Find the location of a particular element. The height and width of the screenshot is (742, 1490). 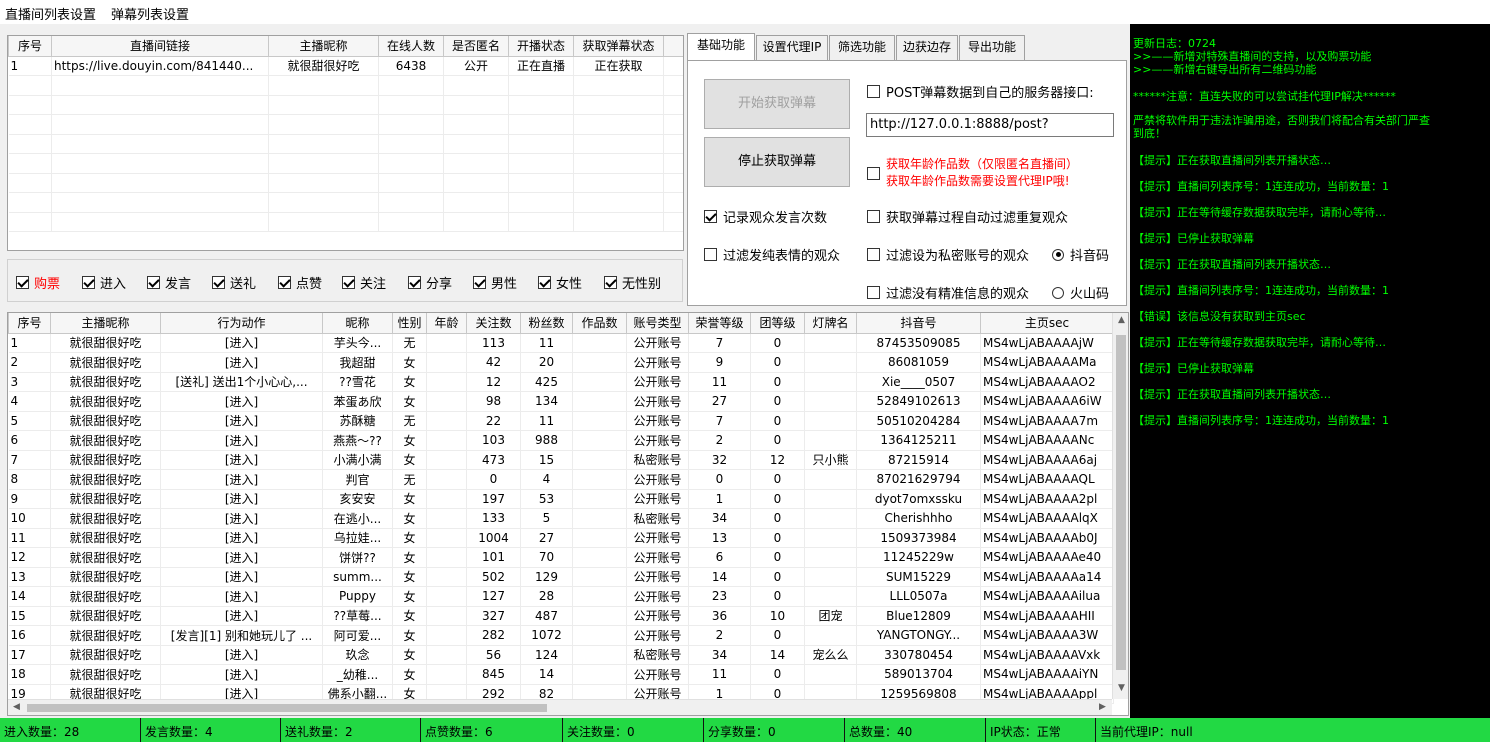

filter-emoji-checkbox is located at coordinates (710, 254).